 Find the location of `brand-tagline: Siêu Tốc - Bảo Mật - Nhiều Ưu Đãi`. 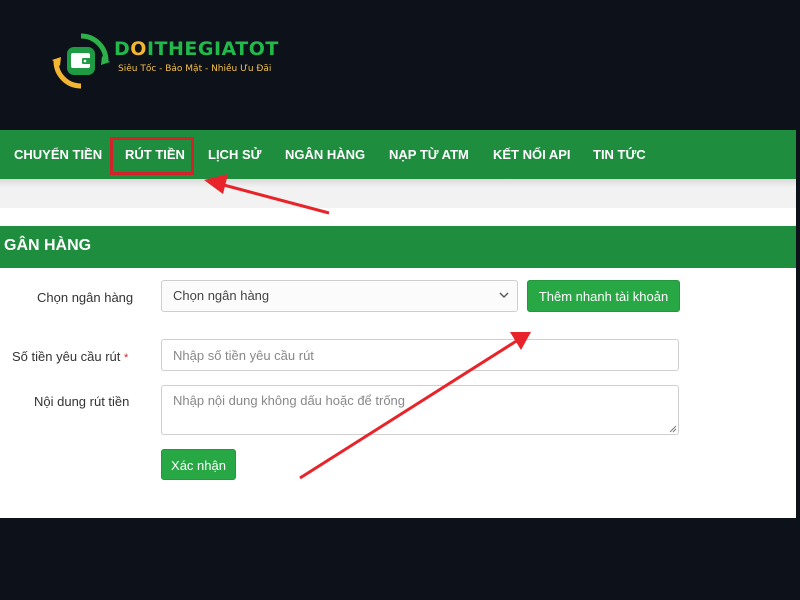

brand-tagline: Siêu Tốc - Bảo Mật - Nhiều Ưu Đãi is located at coordinates (195, 69).